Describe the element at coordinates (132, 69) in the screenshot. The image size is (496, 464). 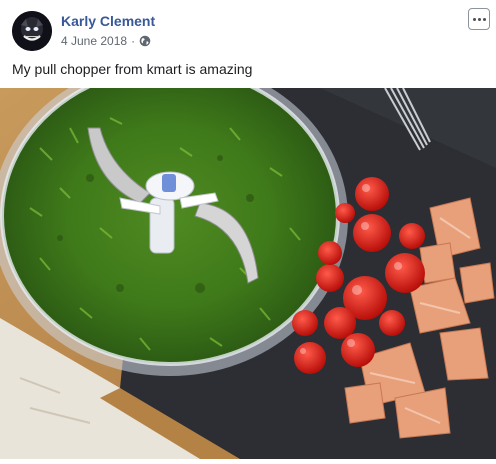
I see `post-text: My pull chopper from kmart is amazing` at that location.